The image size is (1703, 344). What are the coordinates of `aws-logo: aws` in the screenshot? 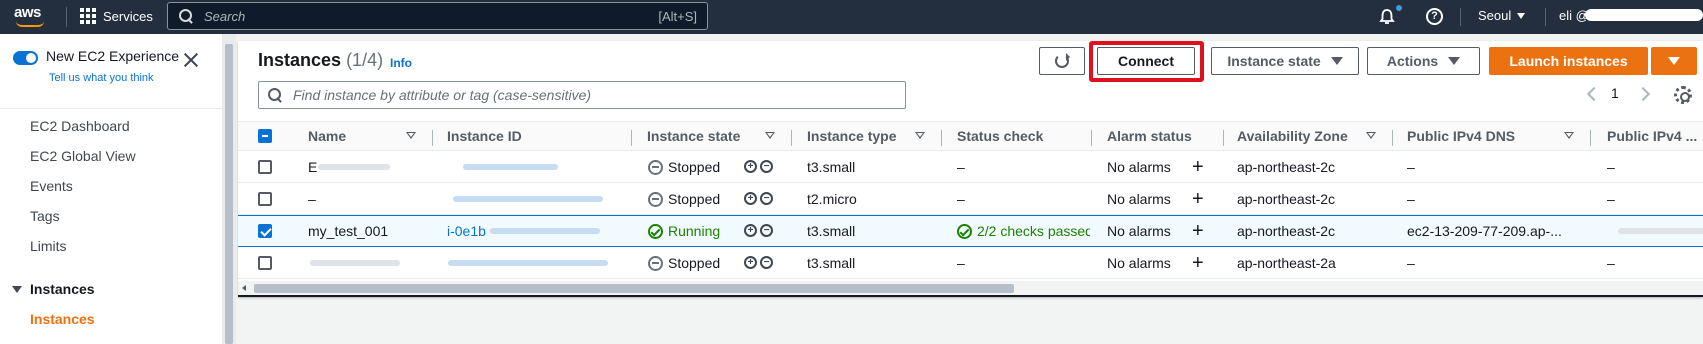 It's located at (32, 16).